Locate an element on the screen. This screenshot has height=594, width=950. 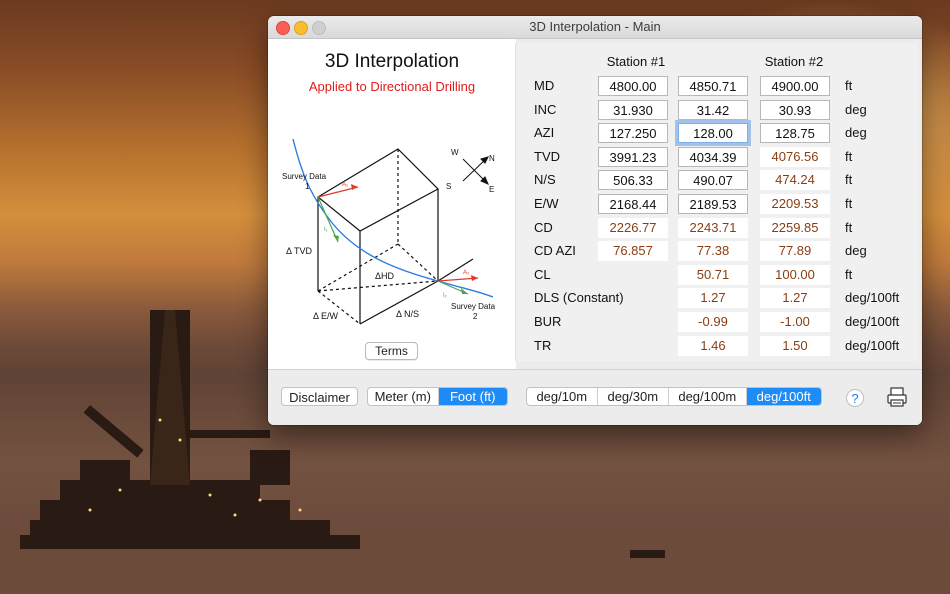
disclaimer-button: Disclaimer is located at coordinates (319, 396).